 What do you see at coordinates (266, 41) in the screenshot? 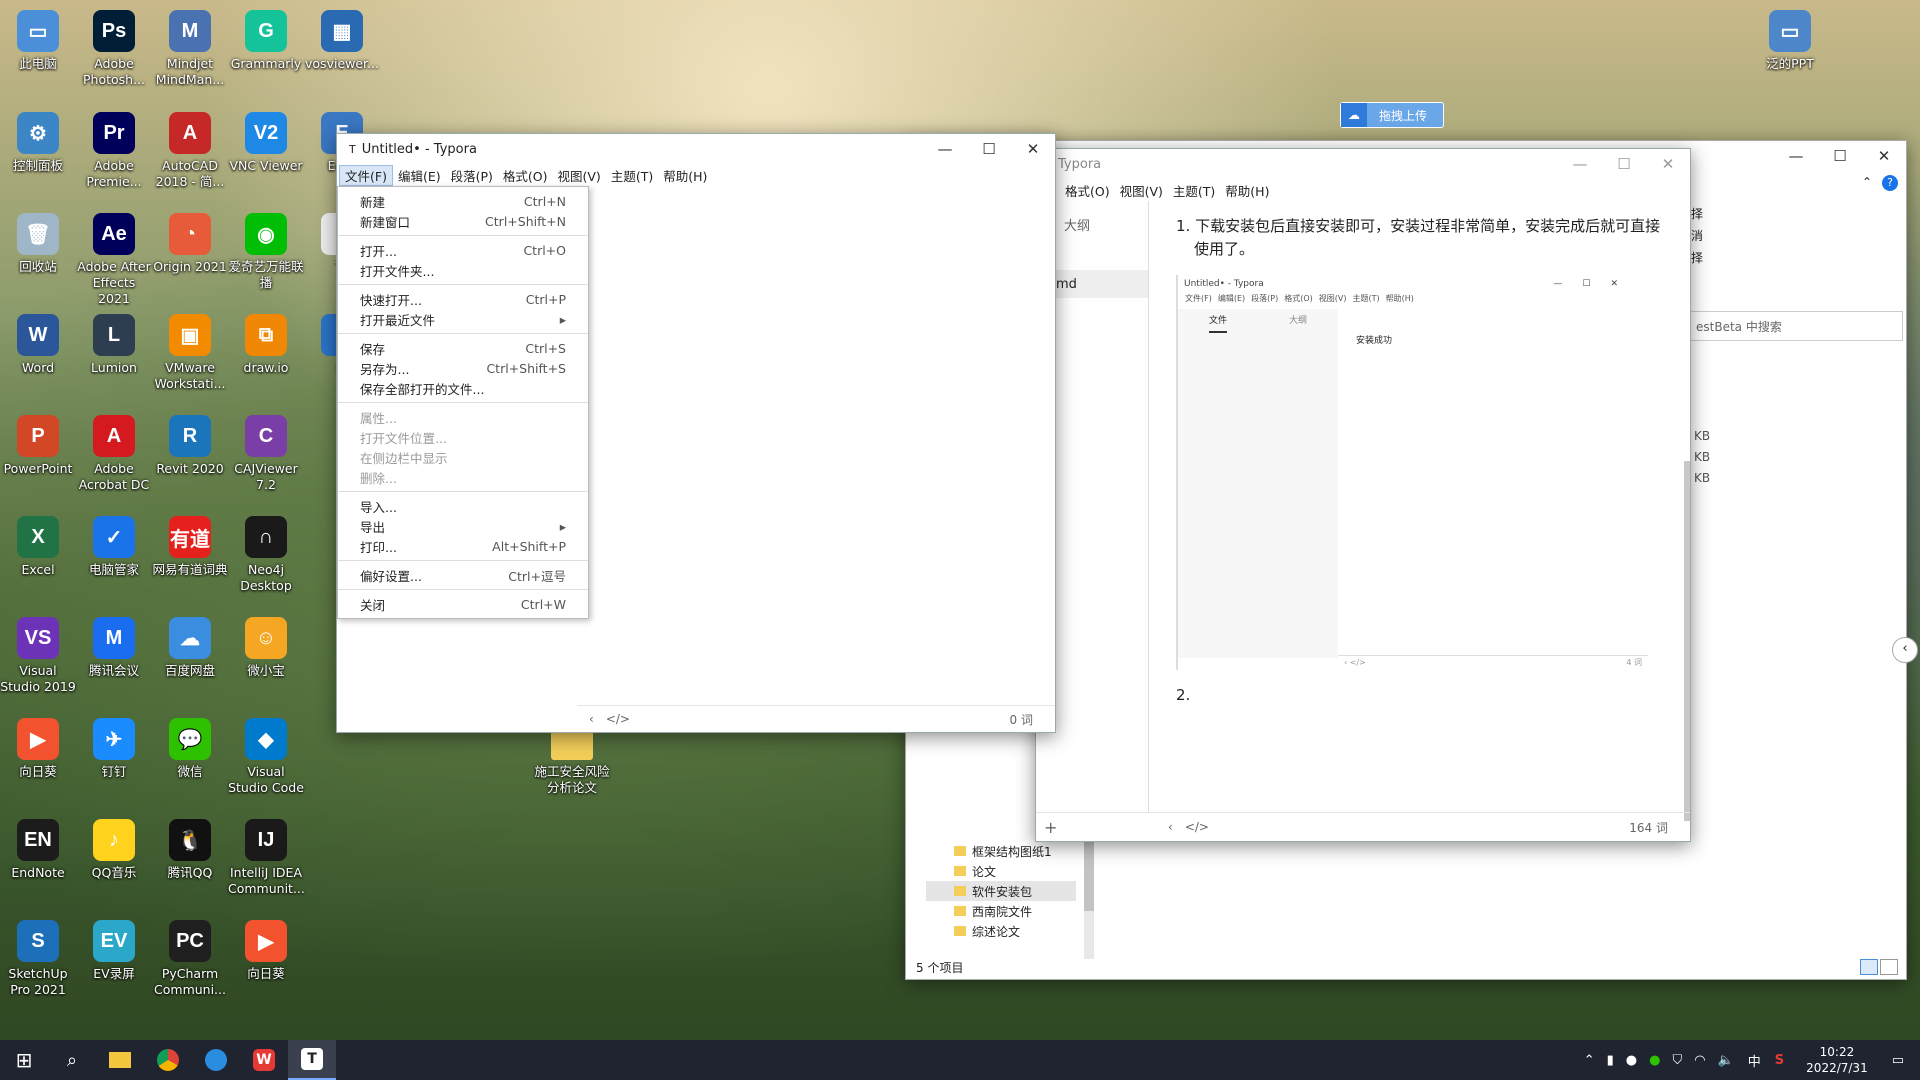
I see `desktop-shortcut: G Grammarly` at bounding box center [266, 41].